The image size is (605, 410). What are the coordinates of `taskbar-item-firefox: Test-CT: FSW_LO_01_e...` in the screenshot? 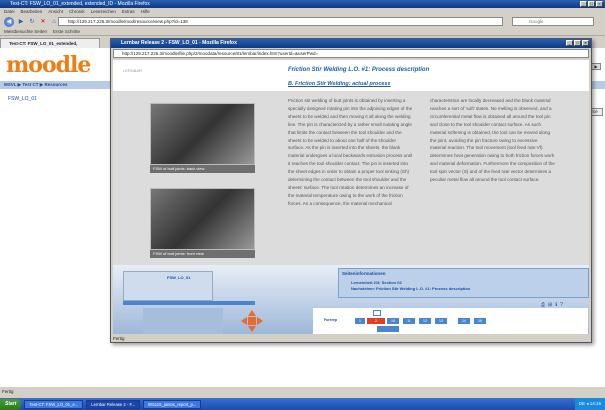 It's located at (54, 404).